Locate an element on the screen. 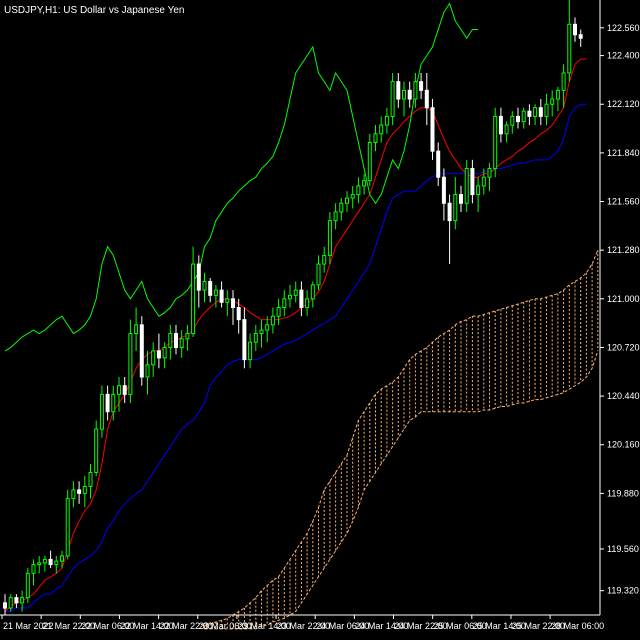  price-tick-label: 121.000 is located at coordinates (623, 299).